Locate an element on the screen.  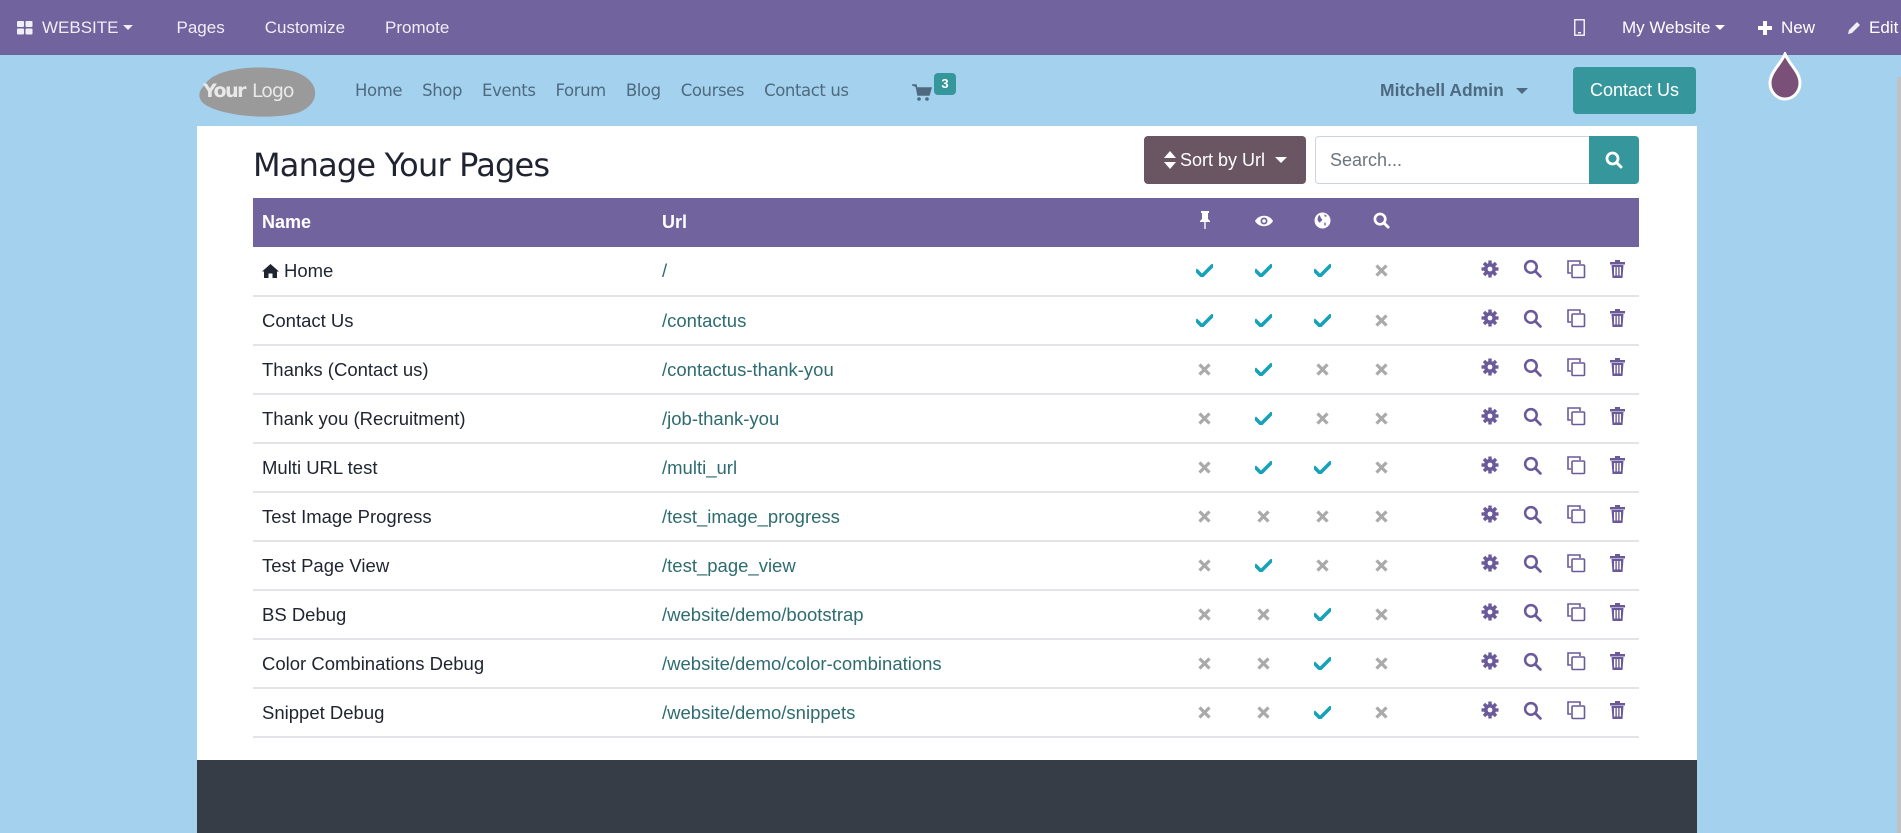
page-url-link: /website/demo/bootstrap is located at coordinates (914, 614).